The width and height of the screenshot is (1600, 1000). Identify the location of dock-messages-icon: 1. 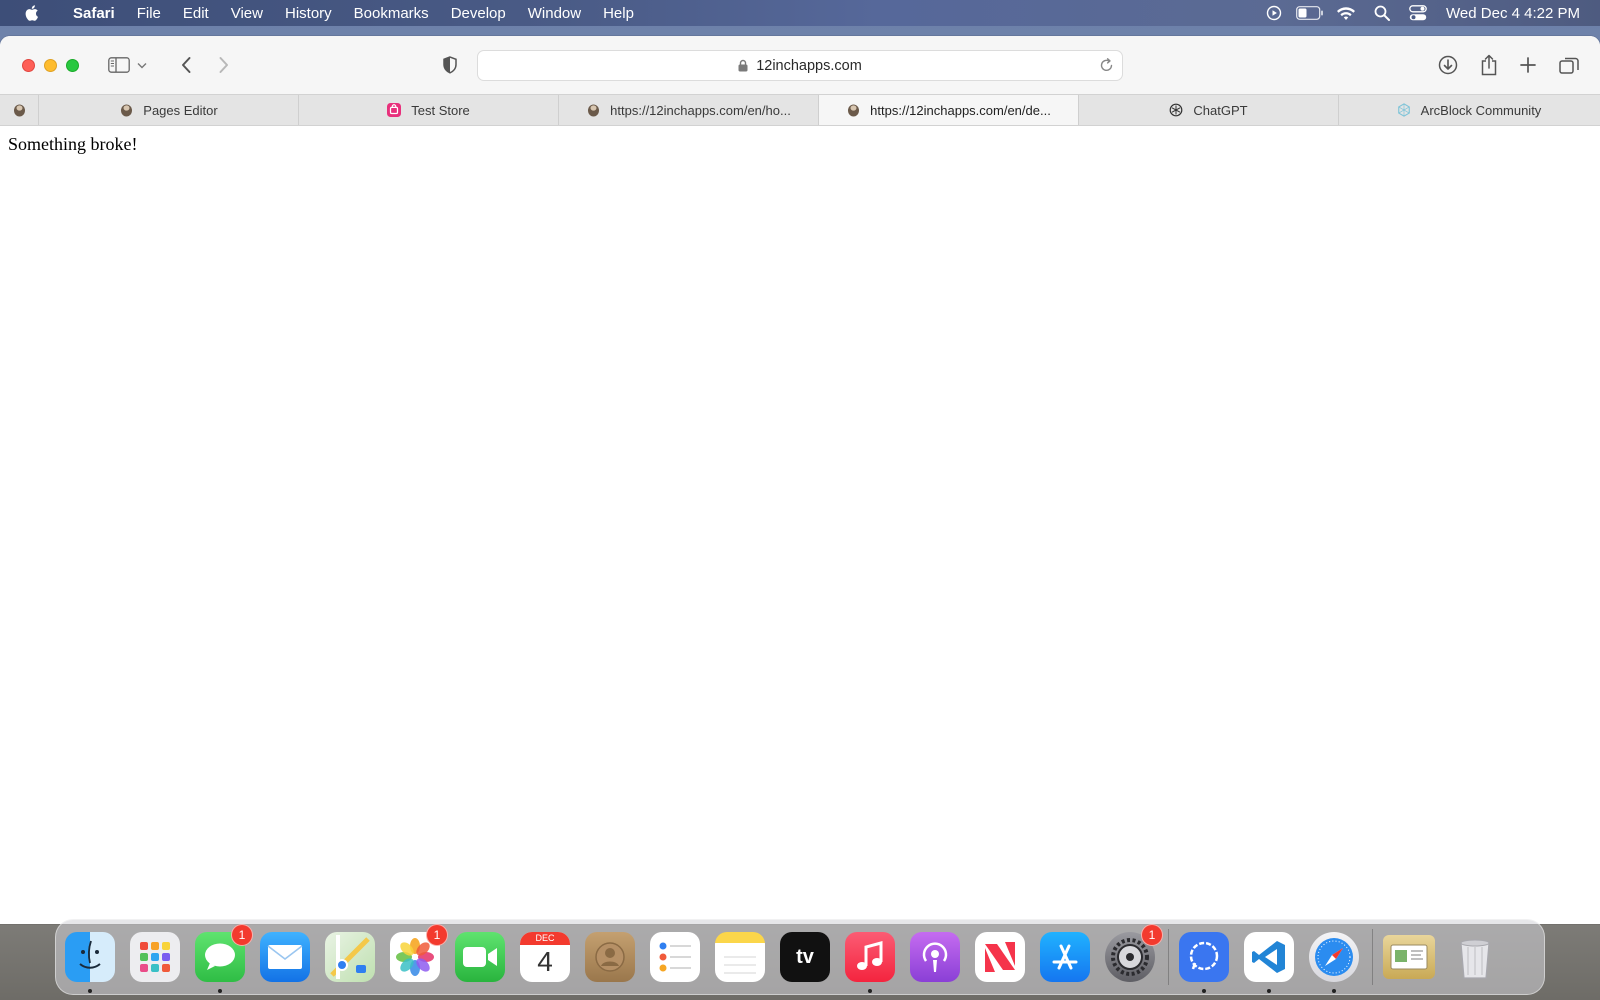
(224, 958).